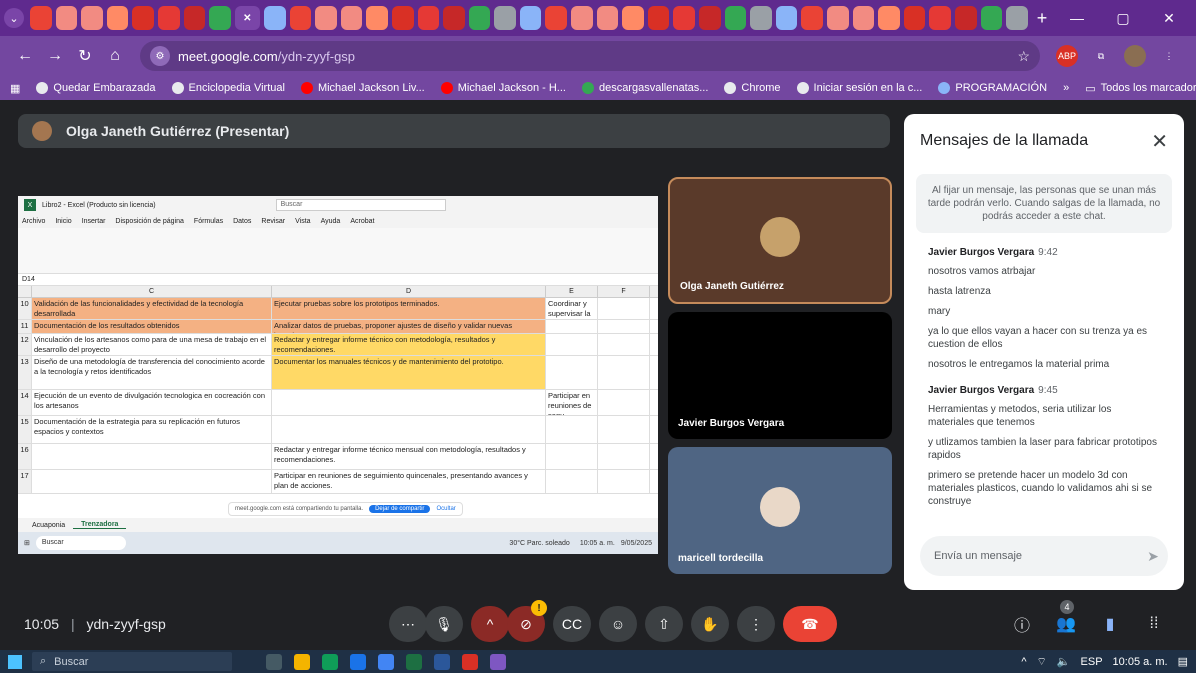 Image resolution: width=1196 pixels, height=673 pixels. What do you see at coordinates (490, 624) in the screenshot?
I see `camera-options-icon: ^` at bounding box center [490, 624].